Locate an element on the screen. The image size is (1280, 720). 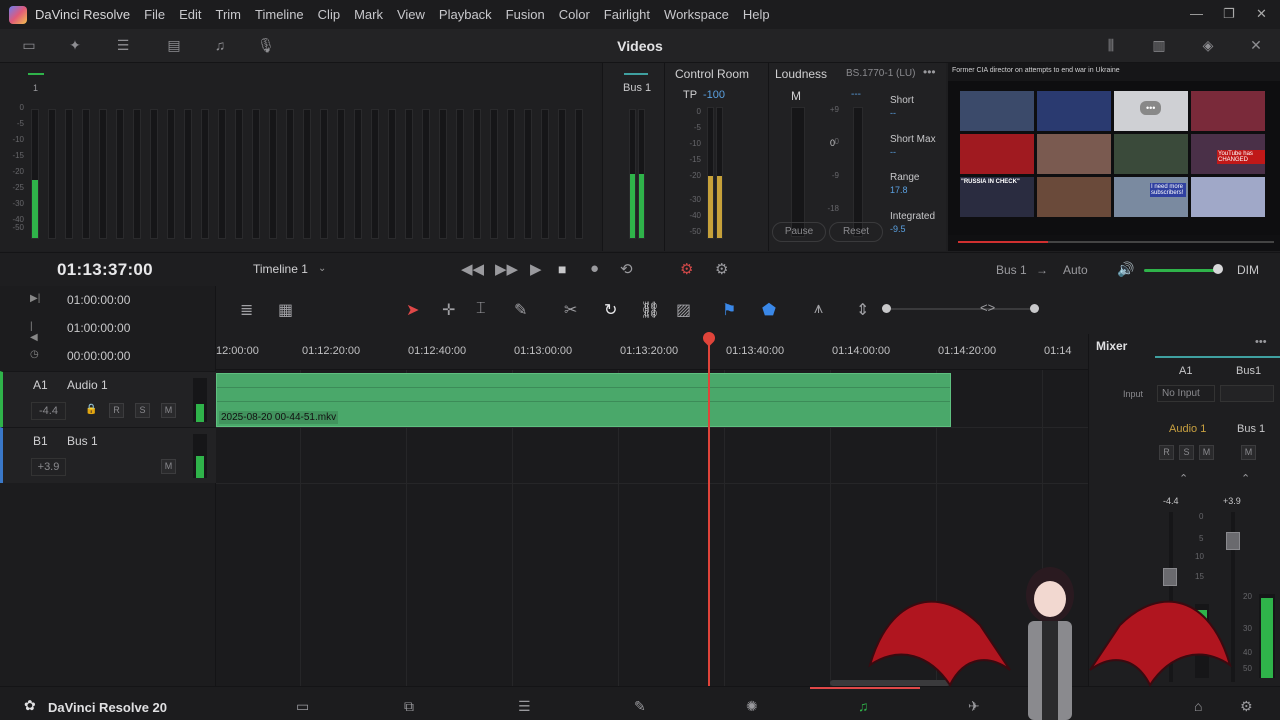
menu-workspace: Workspace is located at coordinates (696, 14).